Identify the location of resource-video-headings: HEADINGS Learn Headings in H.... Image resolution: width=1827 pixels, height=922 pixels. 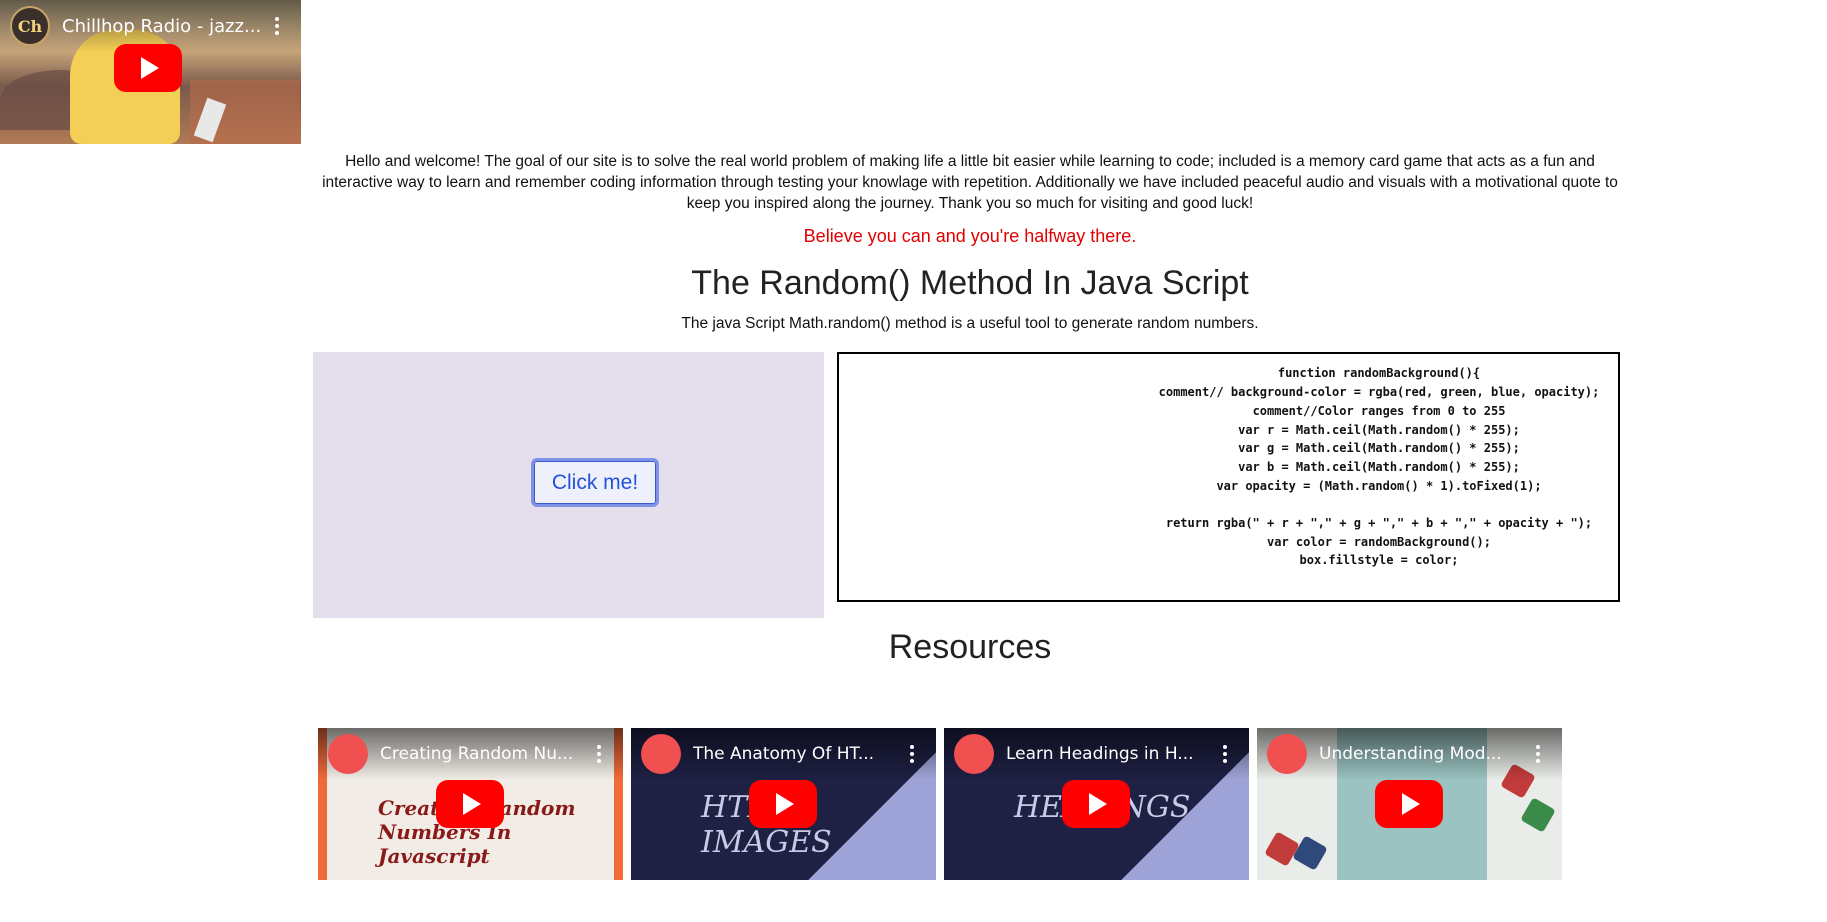
(1096, 804).